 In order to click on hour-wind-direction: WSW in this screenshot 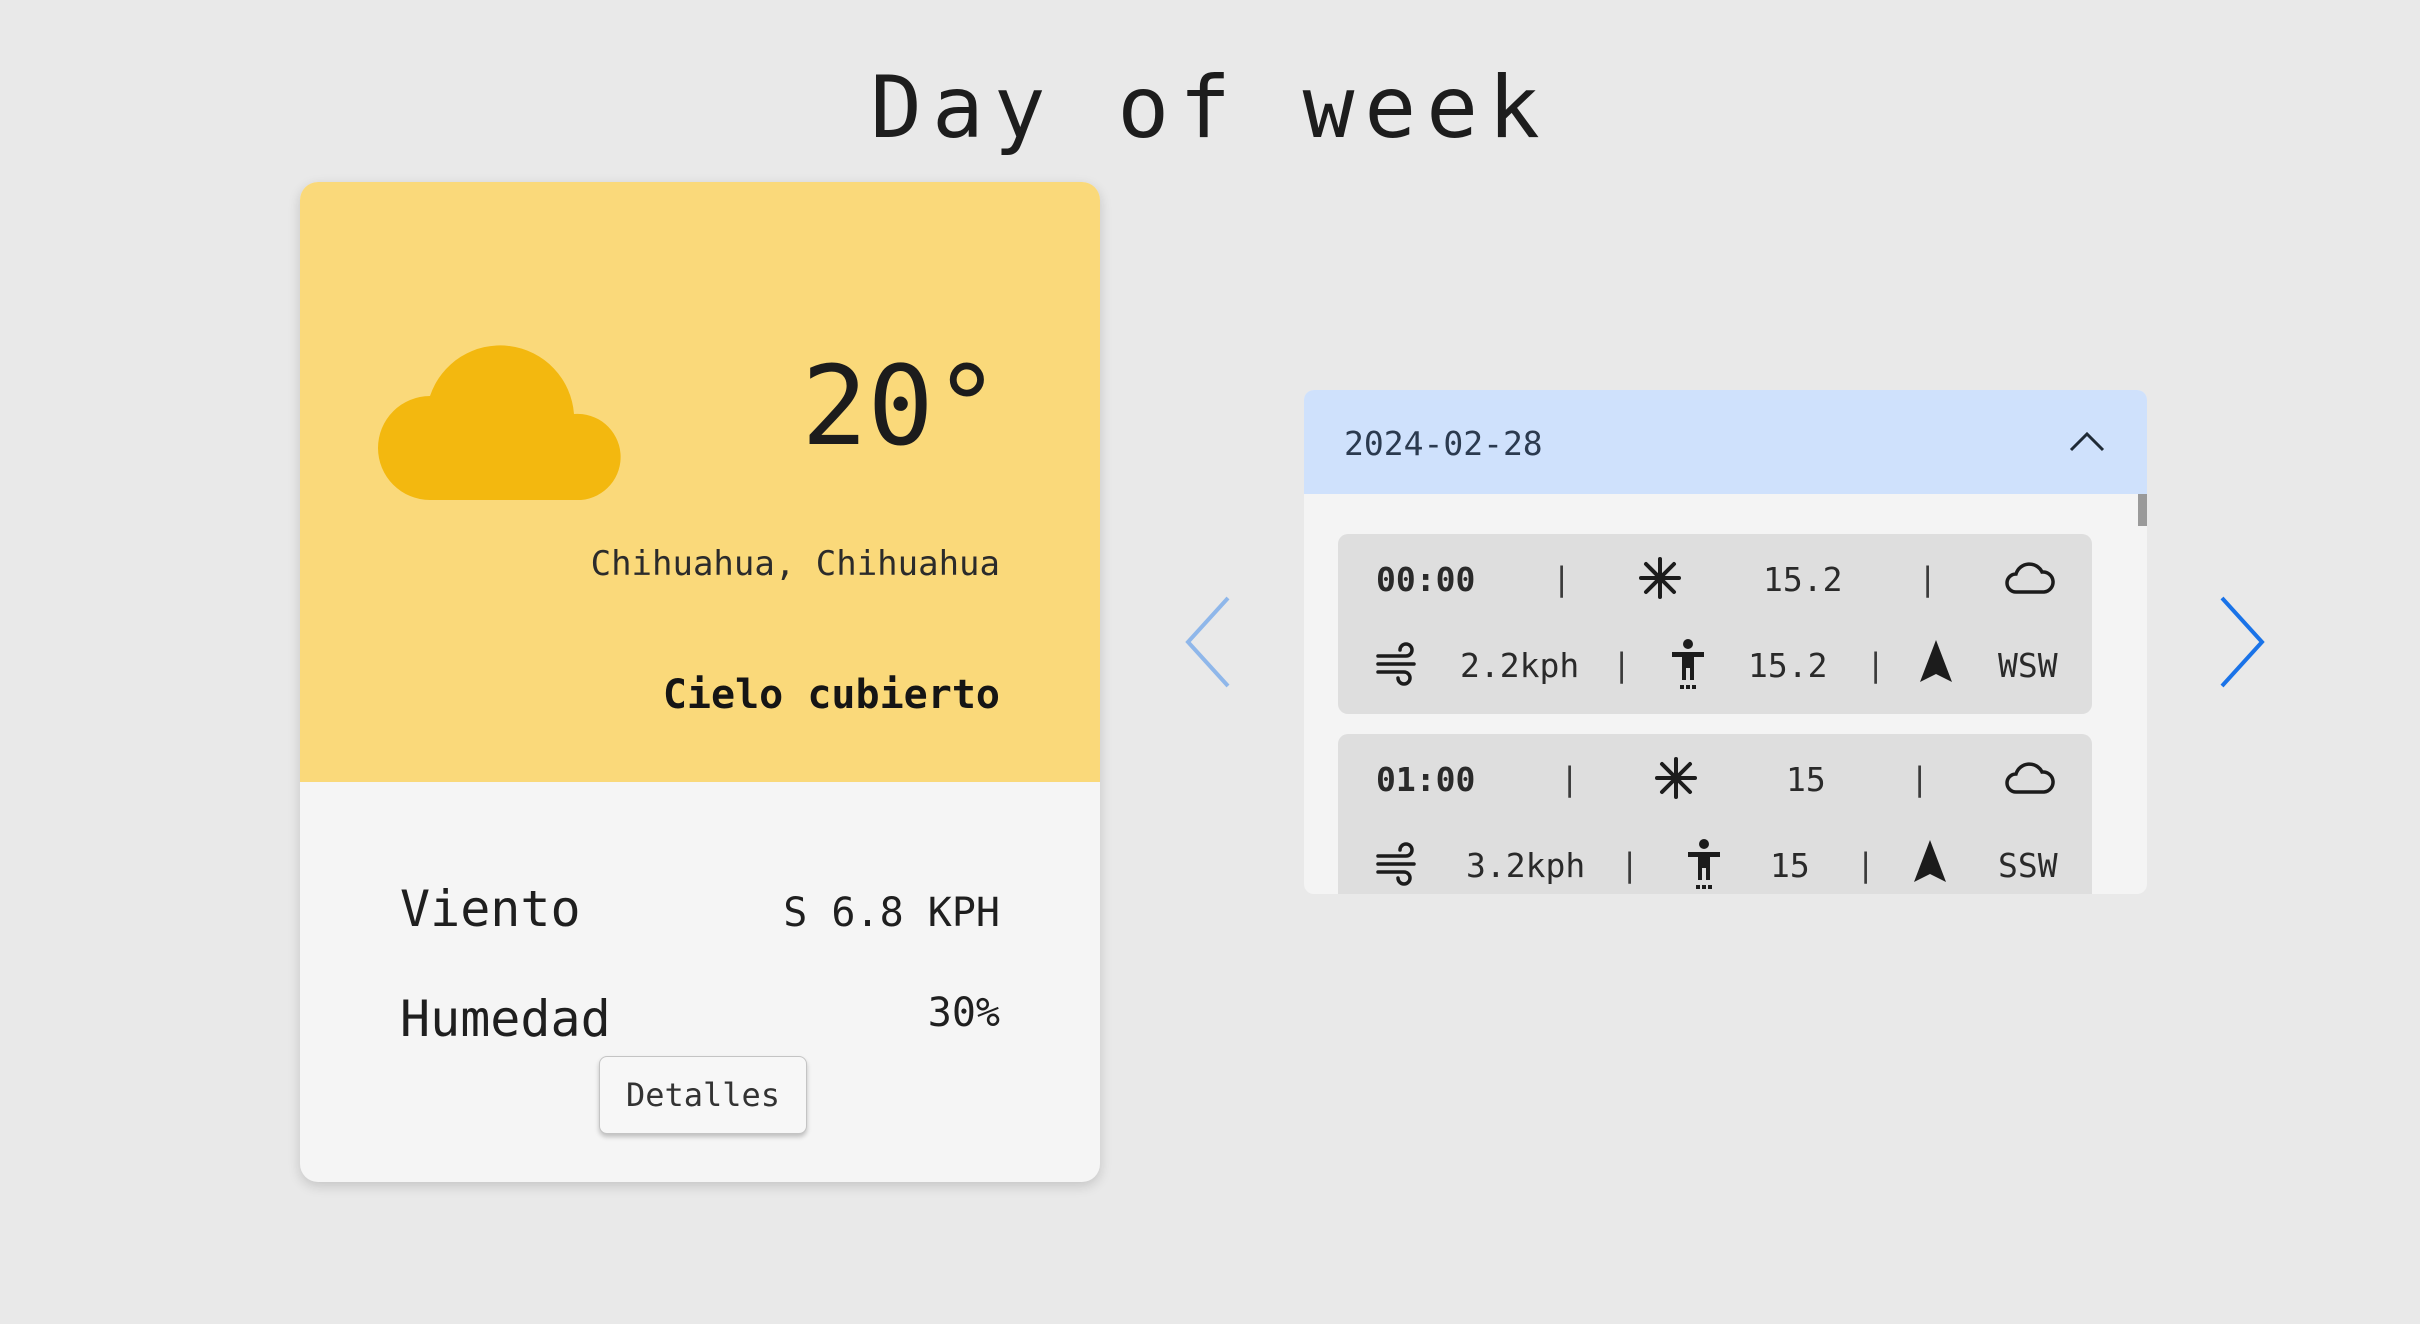, I will do `click(2028, 665)`.